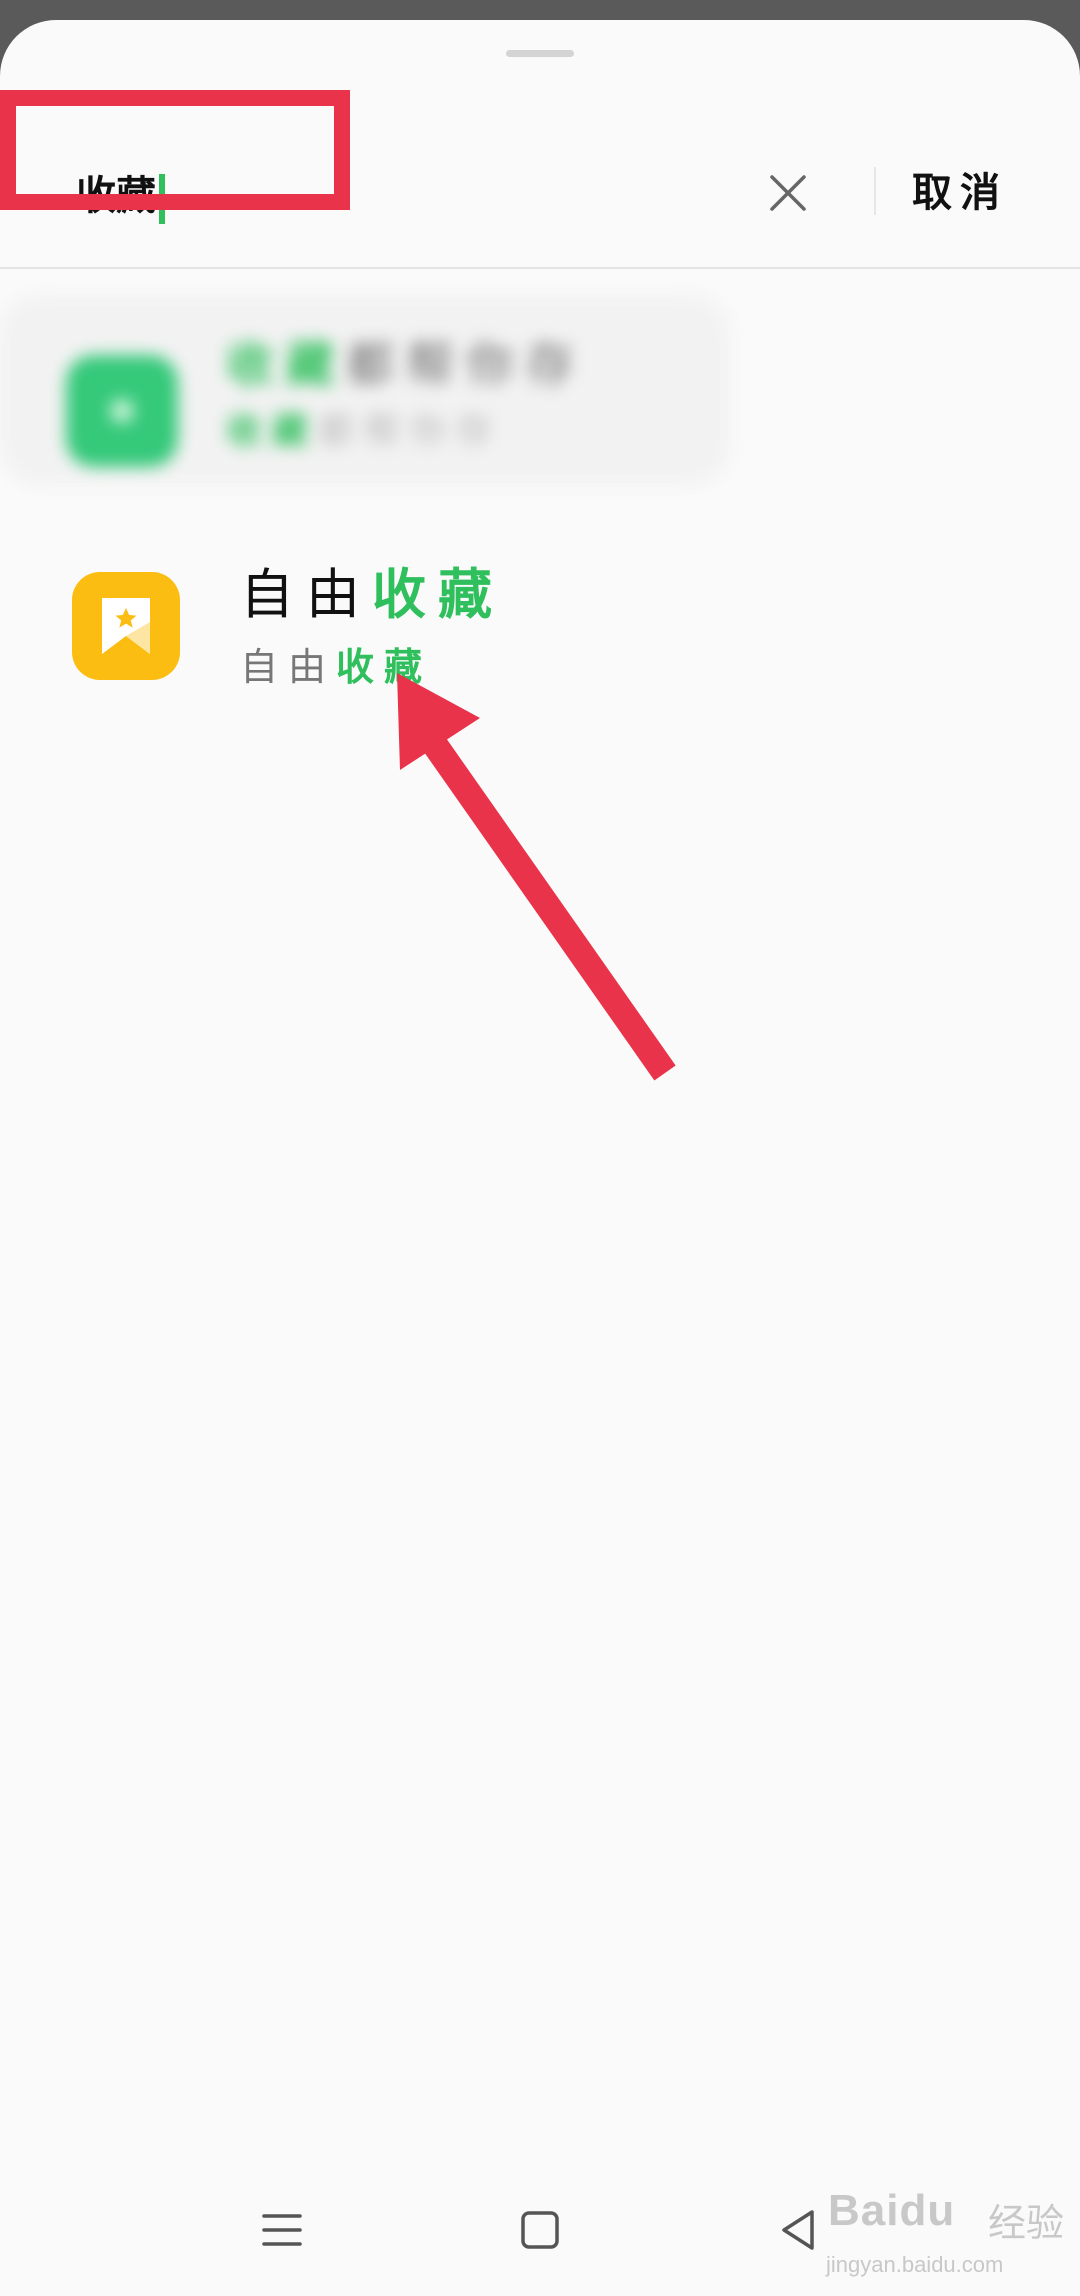 This screenshot has height=2296, width=1080. Describe the element at coordinates (406, 365) in the screenshot. I see `blurred-result-title: 收藏都帮你存` at that location.